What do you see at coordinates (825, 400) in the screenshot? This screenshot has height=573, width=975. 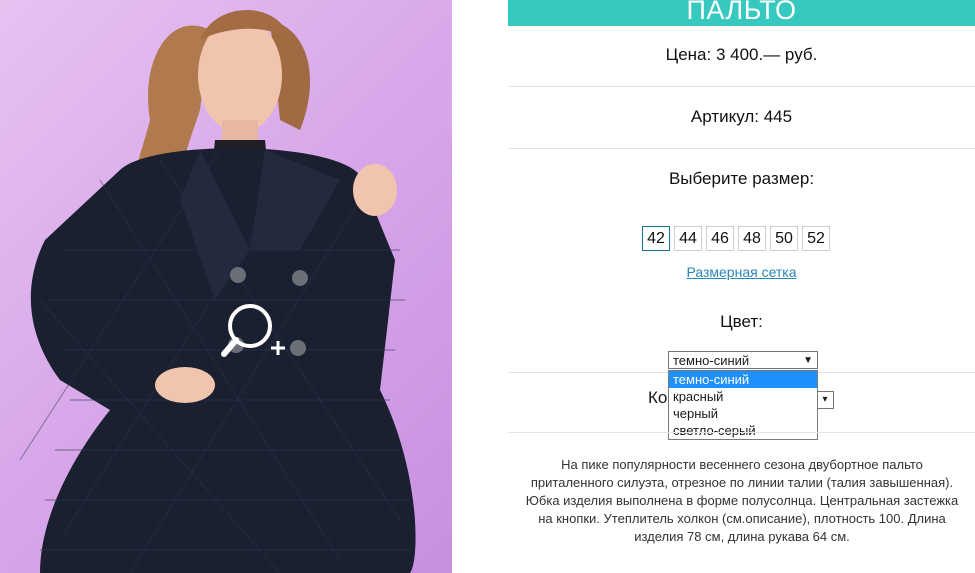 I see `quantity-select: ▾` at bounding box center [825, 400].